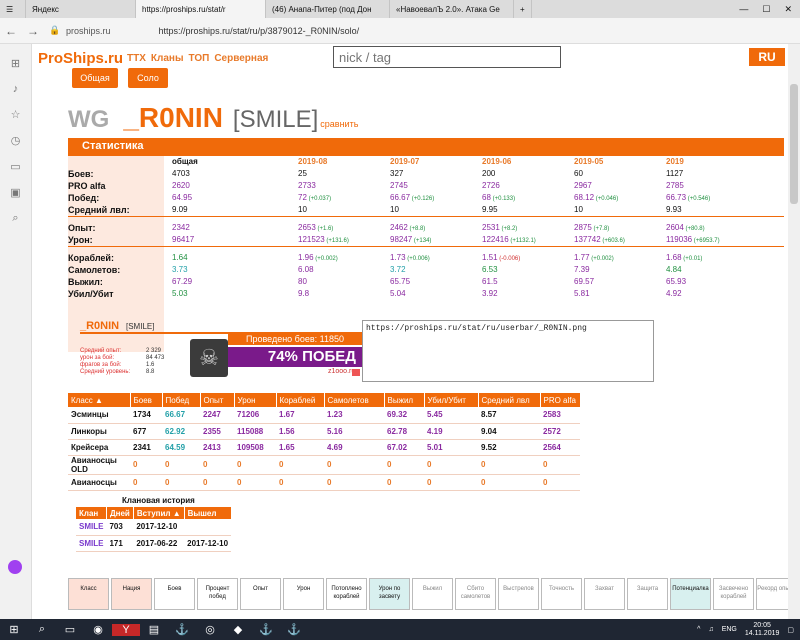 The width and height of the screenshot is (800, 640). What do you see at coordinates (126, 629) in the screenshot?
I see `yandex-browser-icon: Y` at bounding box center [126, 629].